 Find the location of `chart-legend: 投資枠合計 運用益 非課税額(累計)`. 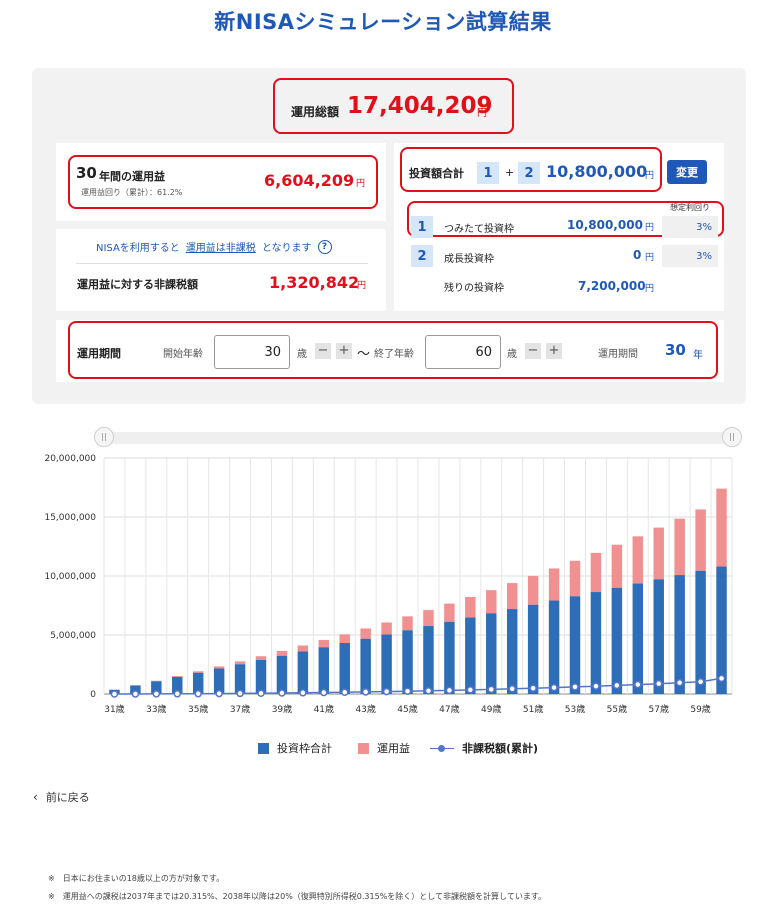

chart-legend: 投資枠合計 運用益 非課税額(累計) is located at coordinates (398, 748).